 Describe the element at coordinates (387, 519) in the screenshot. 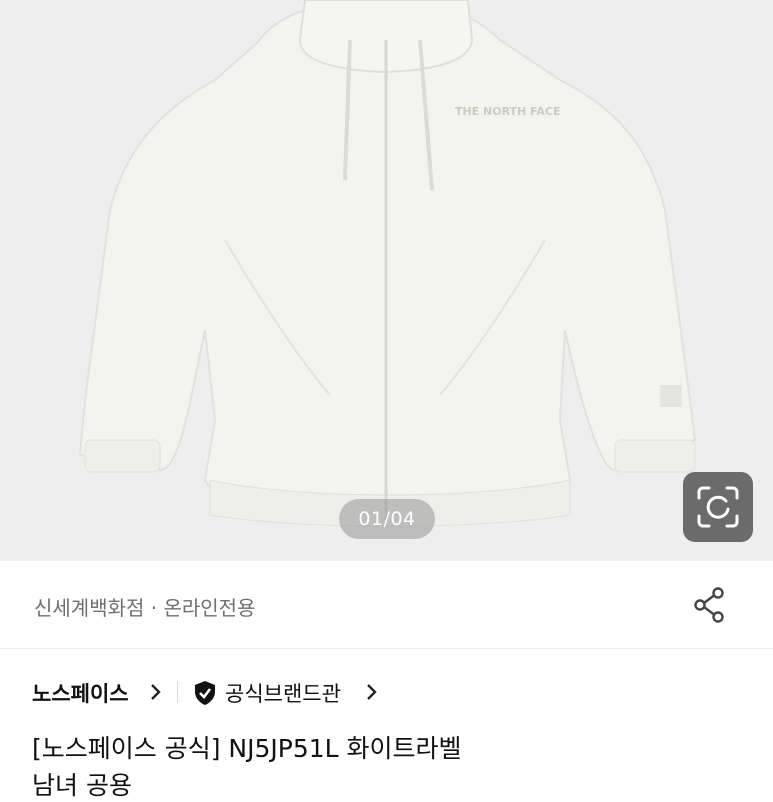

I see `image-page-indicator: 01/04` at that location.